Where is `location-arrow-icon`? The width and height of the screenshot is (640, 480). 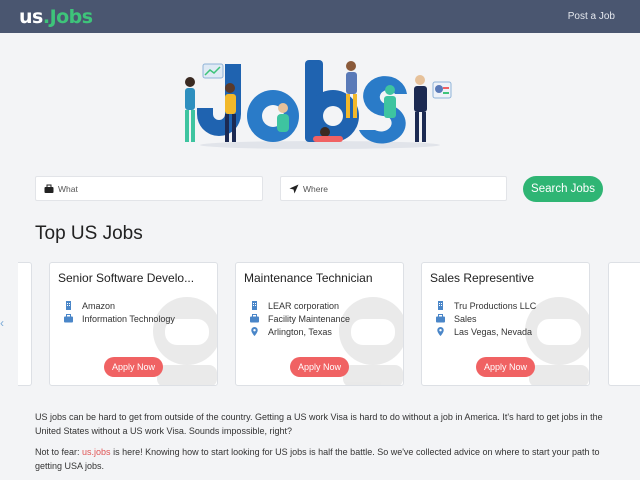 location-arrow-icon is located at coordinates (294, 189).